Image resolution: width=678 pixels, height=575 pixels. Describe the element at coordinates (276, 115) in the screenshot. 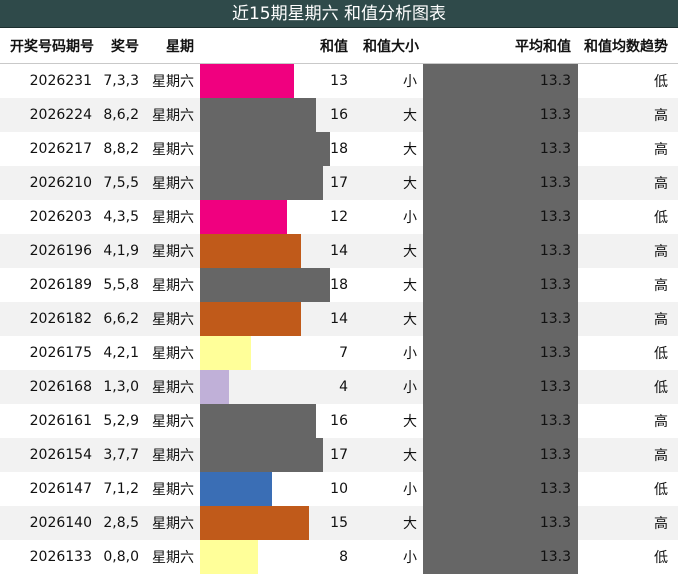

I see `cell-sum: 16` at that location.